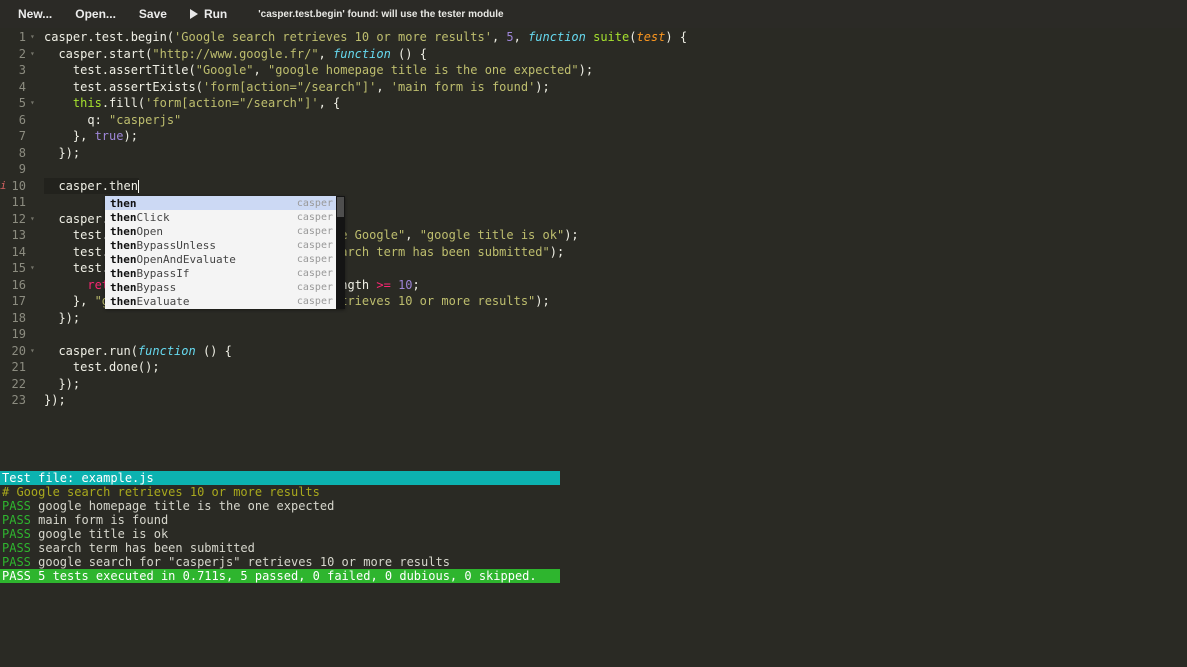  Describe the element at coordinates (18, 400) in the screenshot. I see `line-number: 23` at that location.